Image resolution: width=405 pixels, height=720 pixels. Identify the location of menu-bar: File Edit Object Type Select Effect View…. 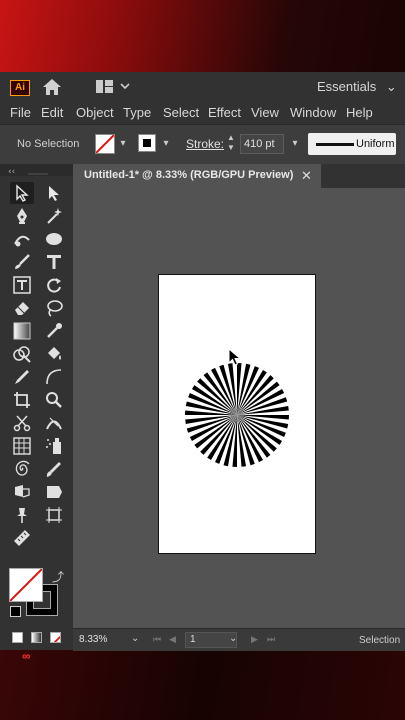
(202, 113).